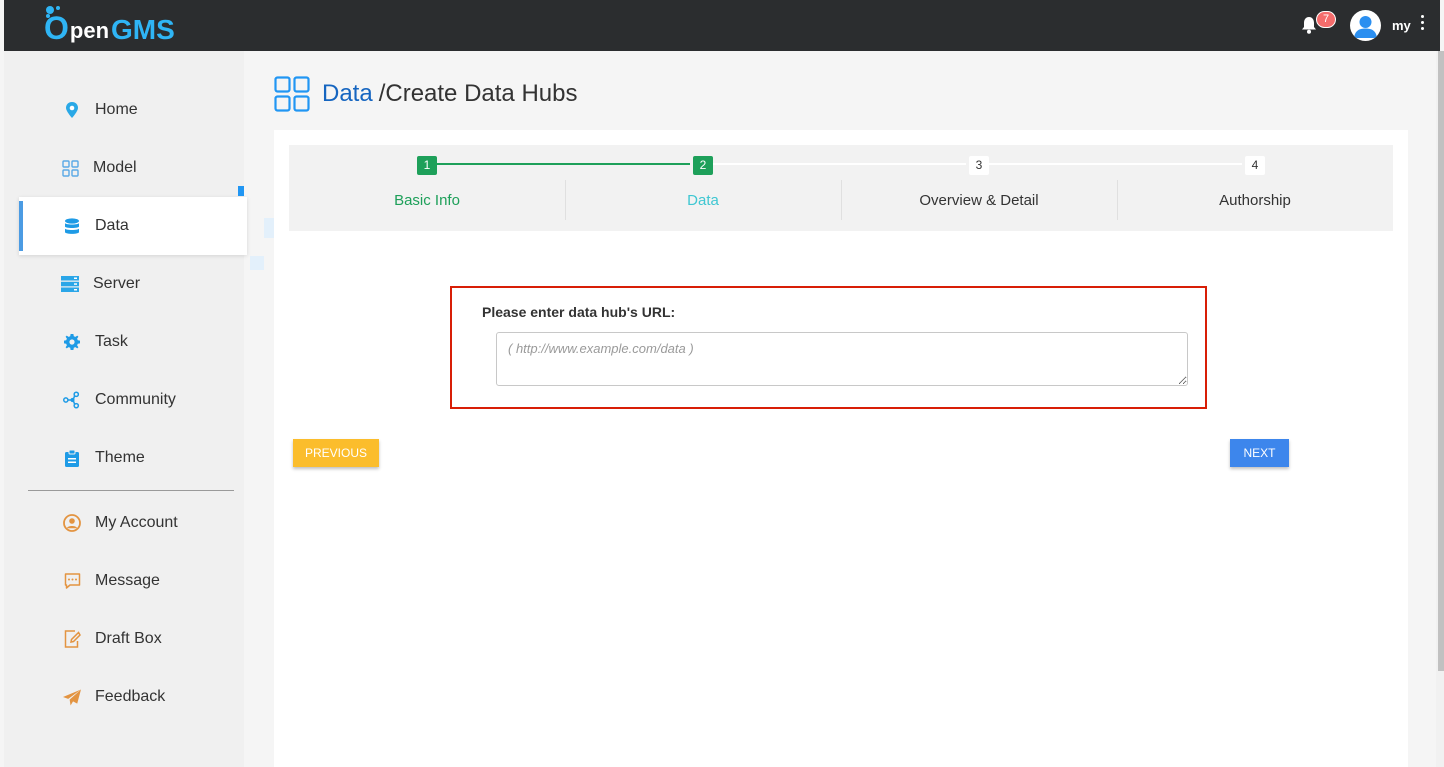 This screenshot has width=1444, height=767. Describe the element at coordinates (563, 164) in the screenshot. I see `step-connector-done` at that location.